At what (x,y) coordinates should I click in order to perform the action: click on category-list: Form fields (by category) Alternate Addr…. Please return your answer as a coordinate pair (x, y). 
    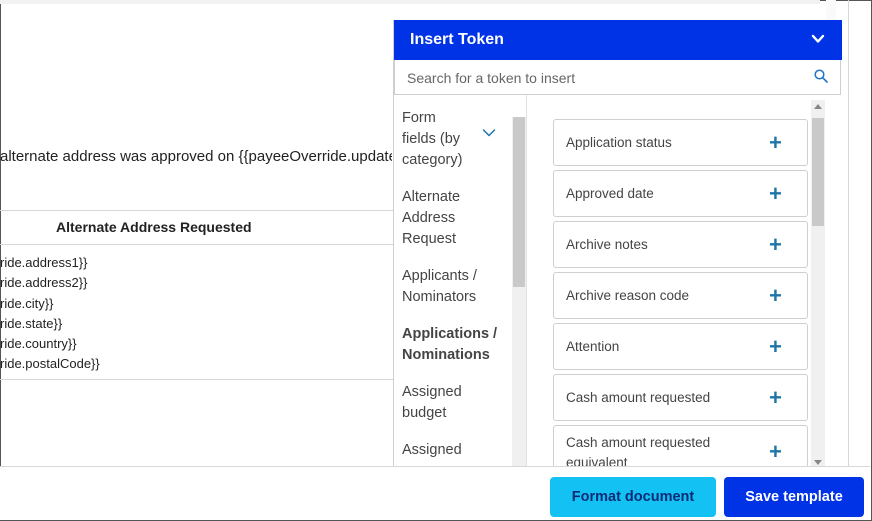
    Looking at the image, I should click on (453, 286).